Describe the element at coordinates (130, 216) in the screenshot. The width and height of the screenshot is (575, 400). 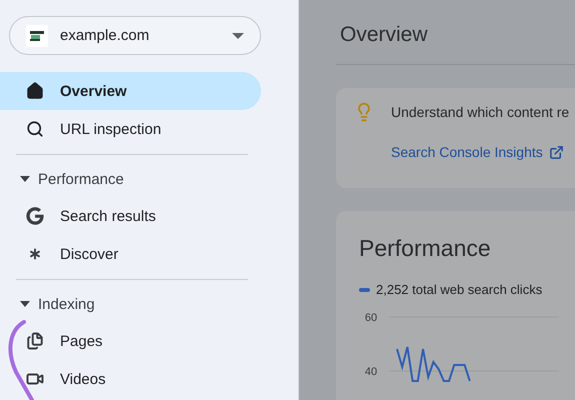
I see `nav-item: Search results` at that location.